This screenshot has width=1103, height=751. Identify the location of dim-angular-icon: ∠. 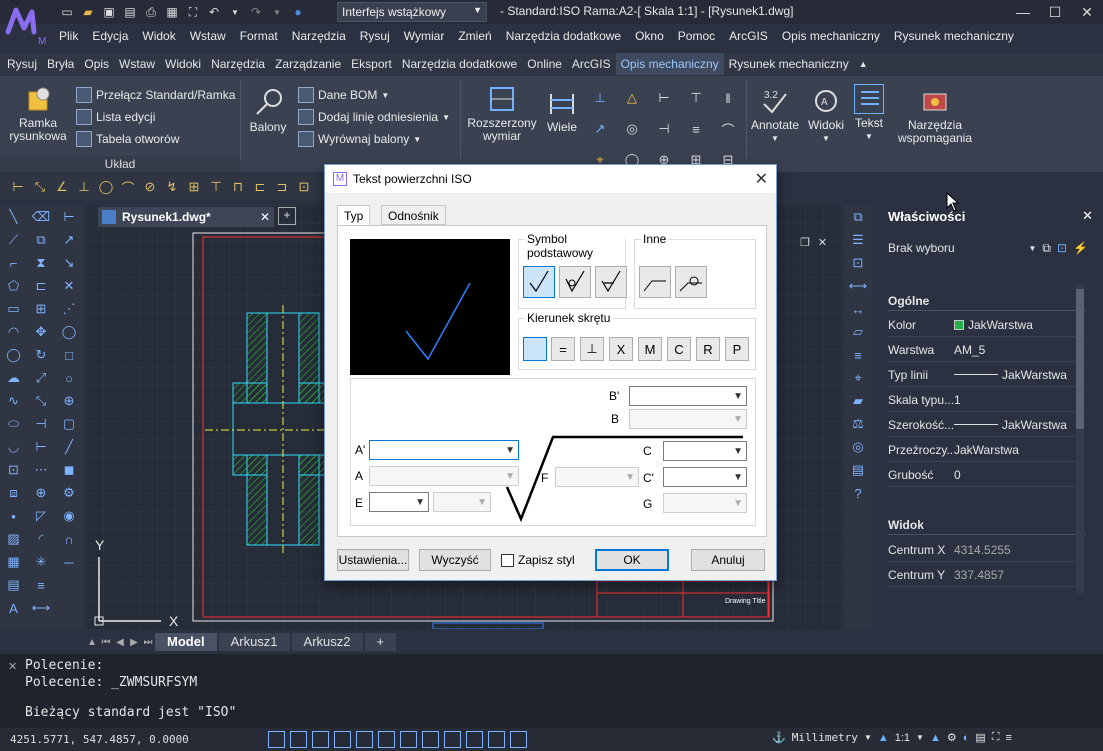
(62, 187).